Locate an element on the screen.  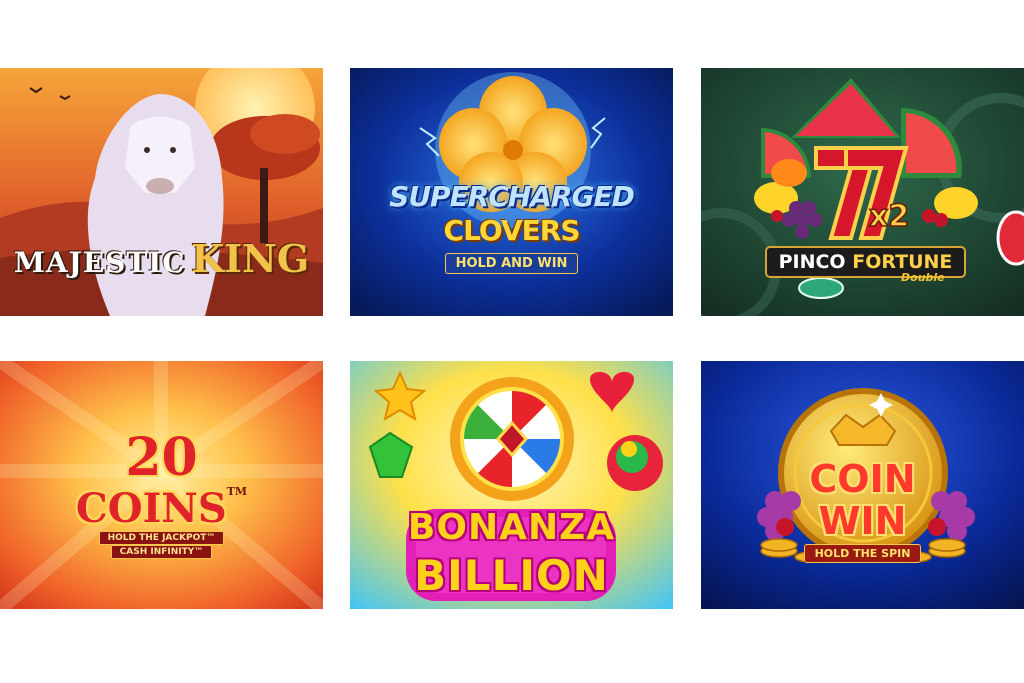
billion-title: BILLION is located at coordinates (511, 575).